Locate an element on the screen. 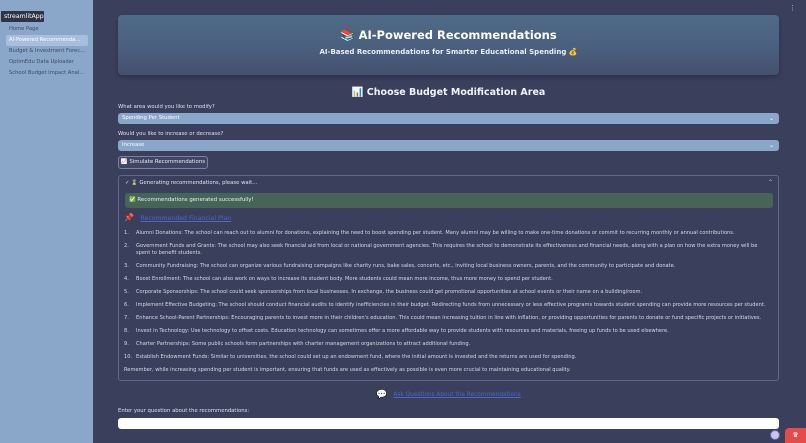 Image resolution: width=806 pixels, height=443 pixels. section-title: 📊 Choose Budget Modification Area is located at coordinates (448, 92).